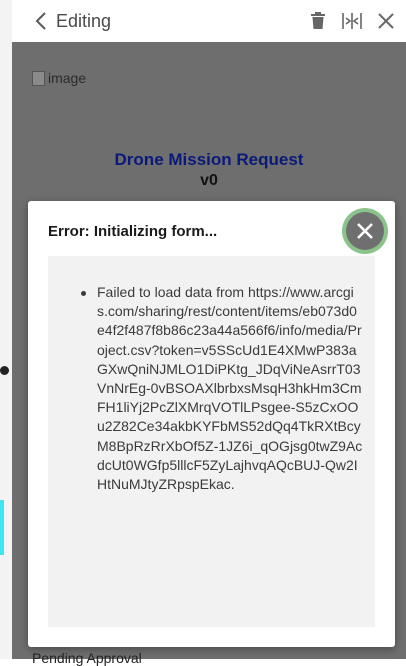  I want to click on trash-icon, so click(318, 20).